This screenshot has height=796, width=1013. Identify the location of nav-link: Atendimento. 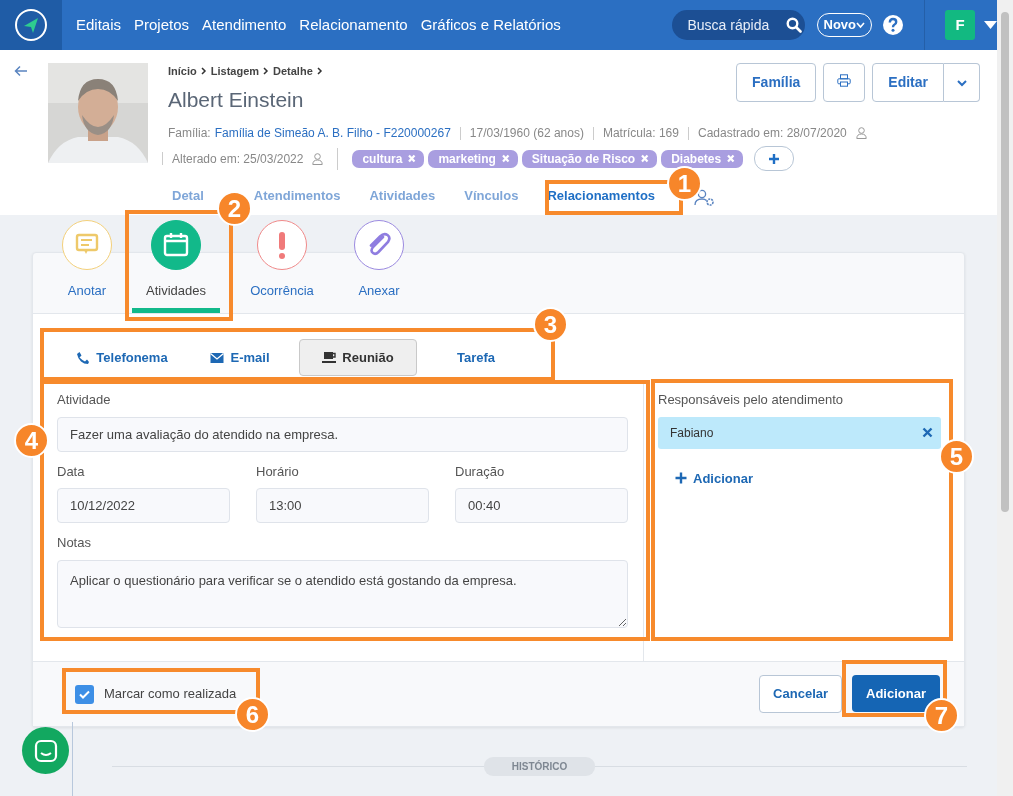
(244, 25).